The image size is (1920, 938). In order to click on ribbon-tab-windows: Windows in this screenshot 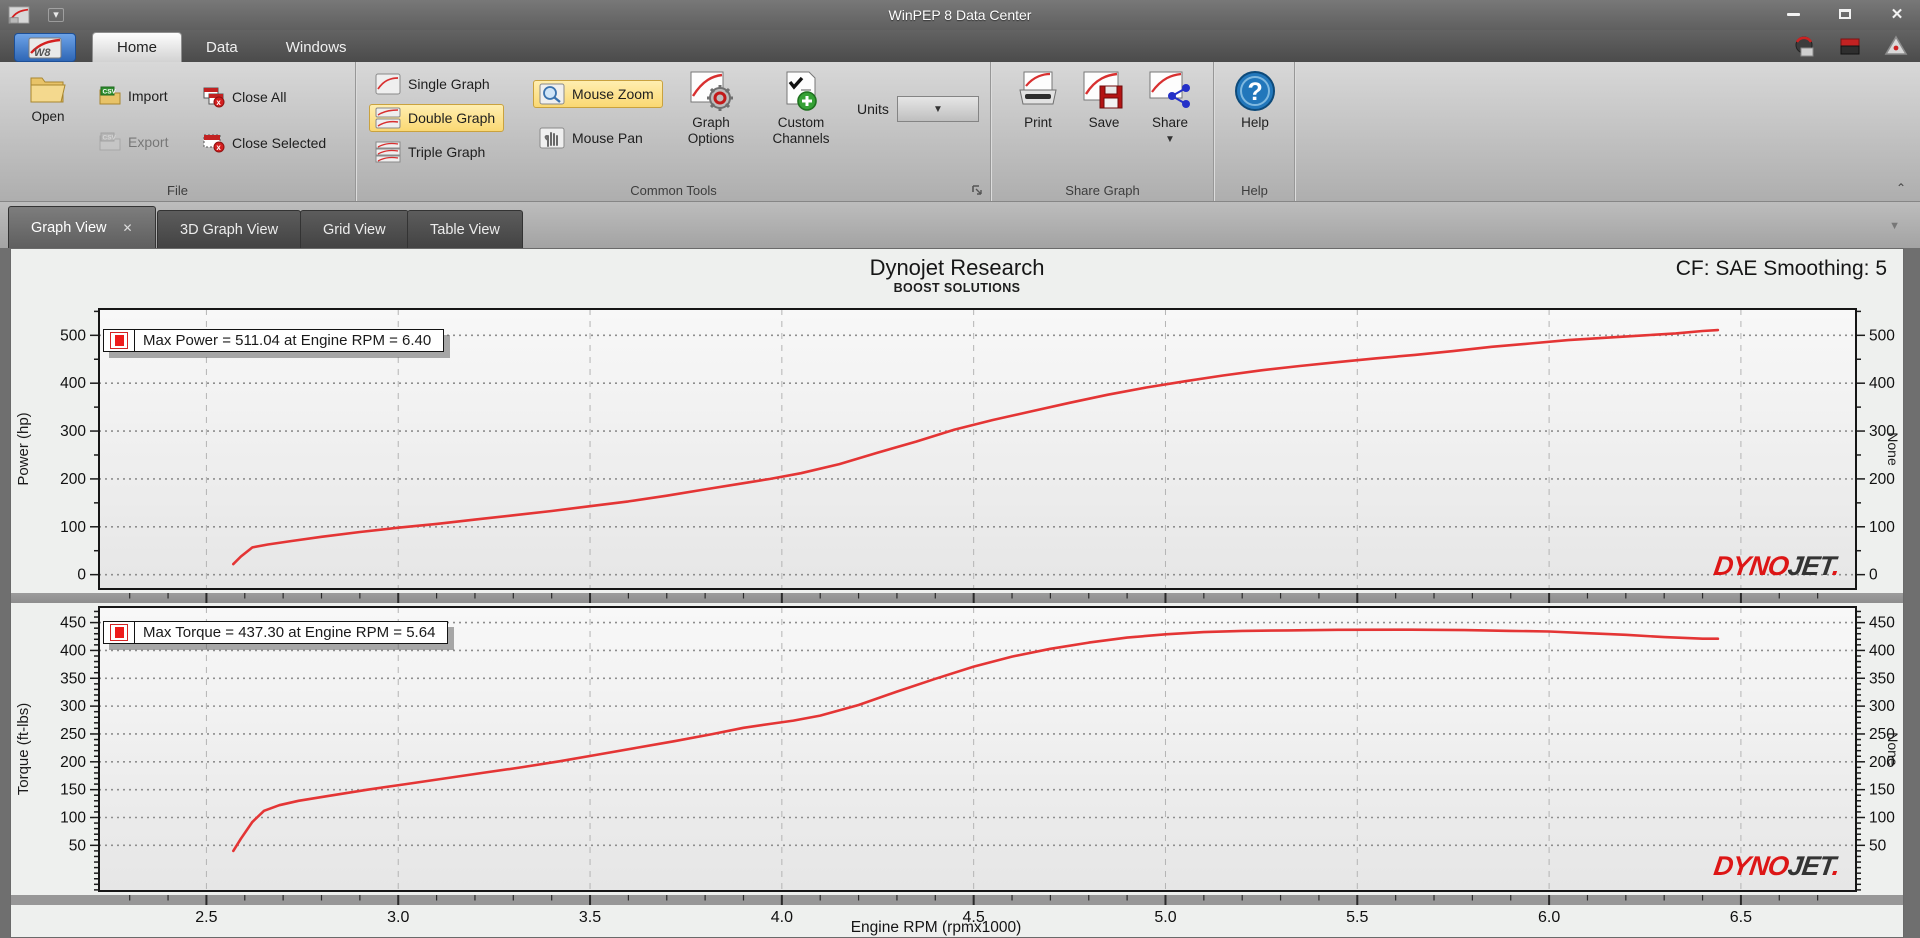, I will do `click(316, 47)`.